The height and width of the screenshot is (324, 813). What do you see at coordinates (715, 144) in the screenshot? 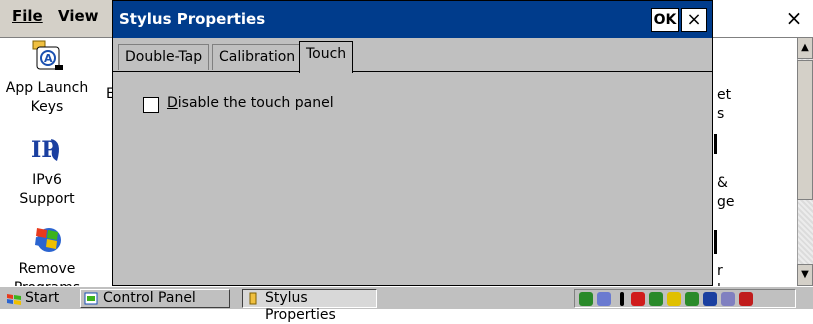
I see `partial-icon-fragment` at bounding box center [715, 144].